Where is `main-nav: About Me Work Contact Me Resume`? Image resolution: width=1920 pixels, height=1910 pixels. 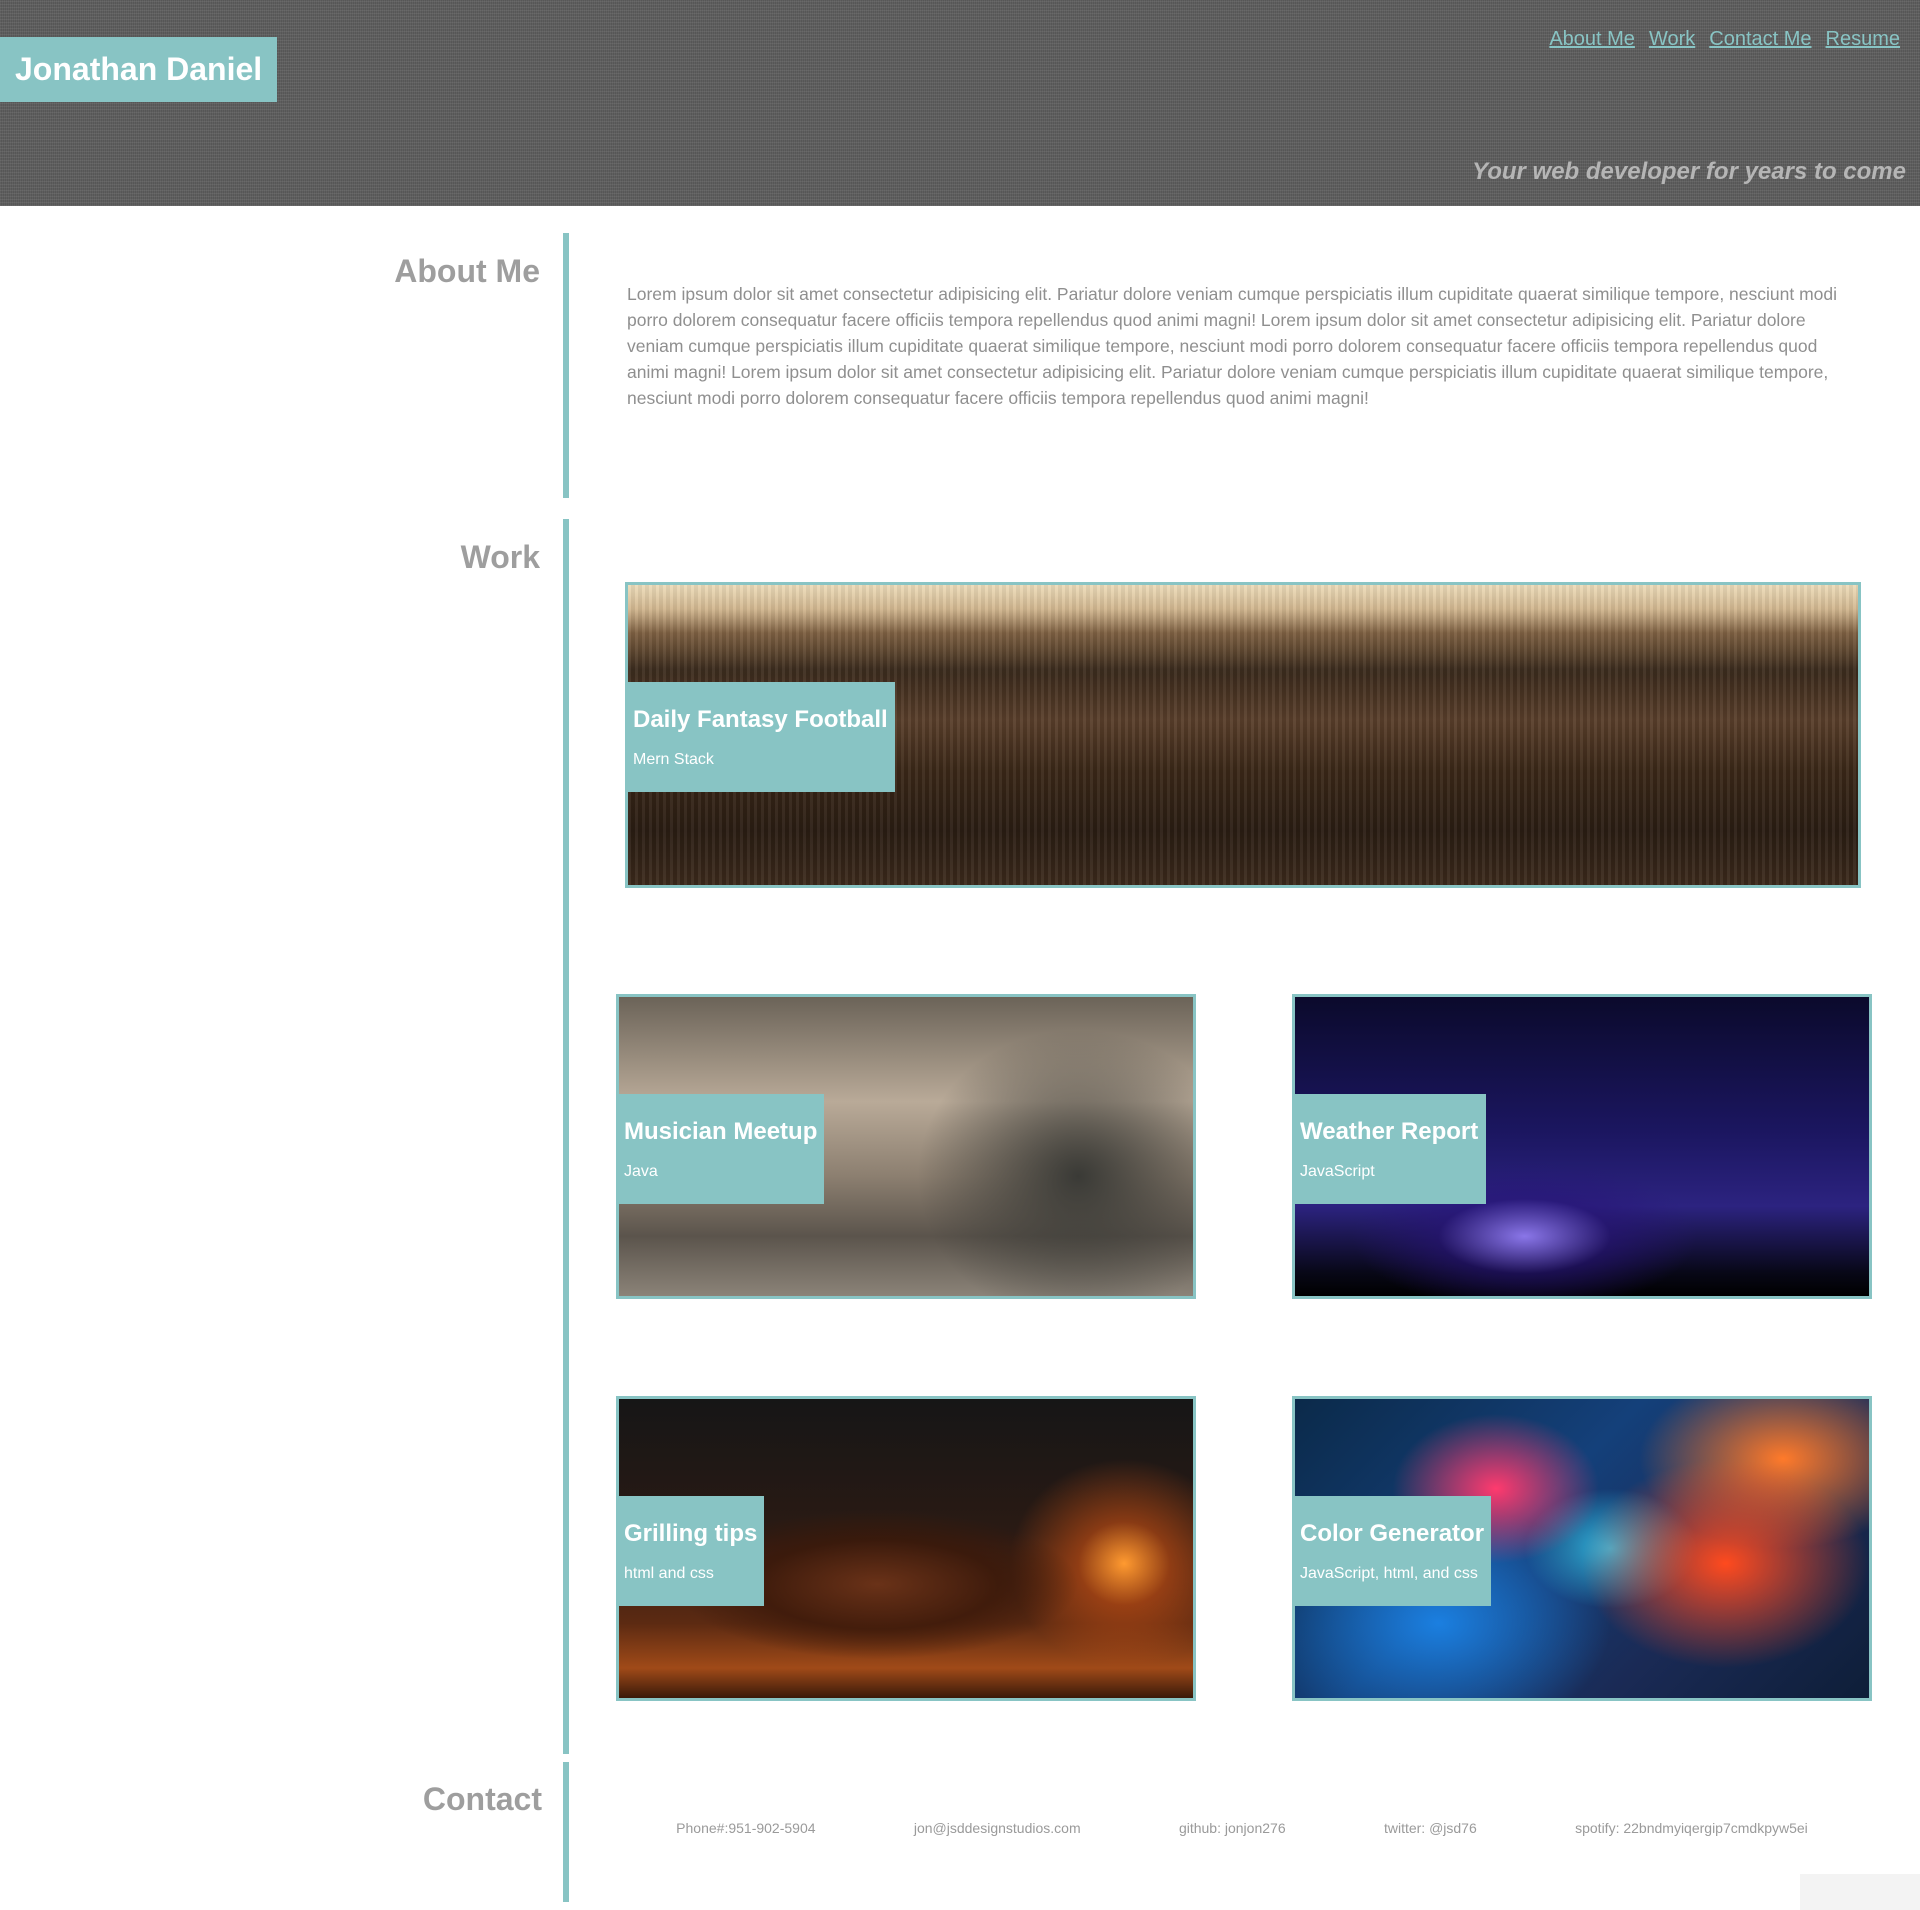 main-nav: About Me Work Contact Me Resume is located at coordinates (1717, 39).